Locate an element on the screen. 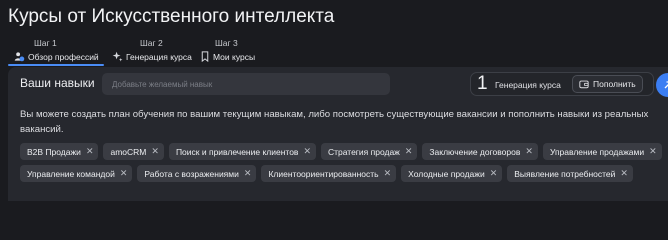 Image resolution: width=668 pixels, height=240 pixels. skill-input is located at coordinates (246, 84).